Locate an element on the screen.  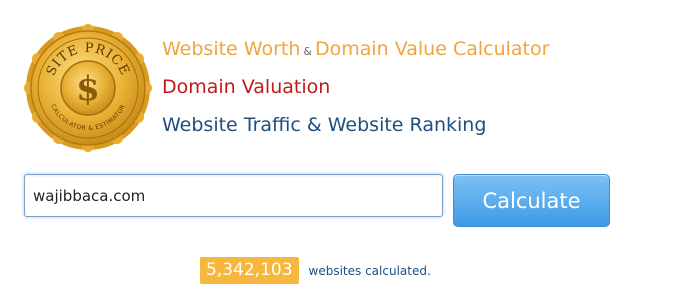
worth-calculator-headline: Website Worth & Domain Value Calculator is located at coordinates (427, 49).